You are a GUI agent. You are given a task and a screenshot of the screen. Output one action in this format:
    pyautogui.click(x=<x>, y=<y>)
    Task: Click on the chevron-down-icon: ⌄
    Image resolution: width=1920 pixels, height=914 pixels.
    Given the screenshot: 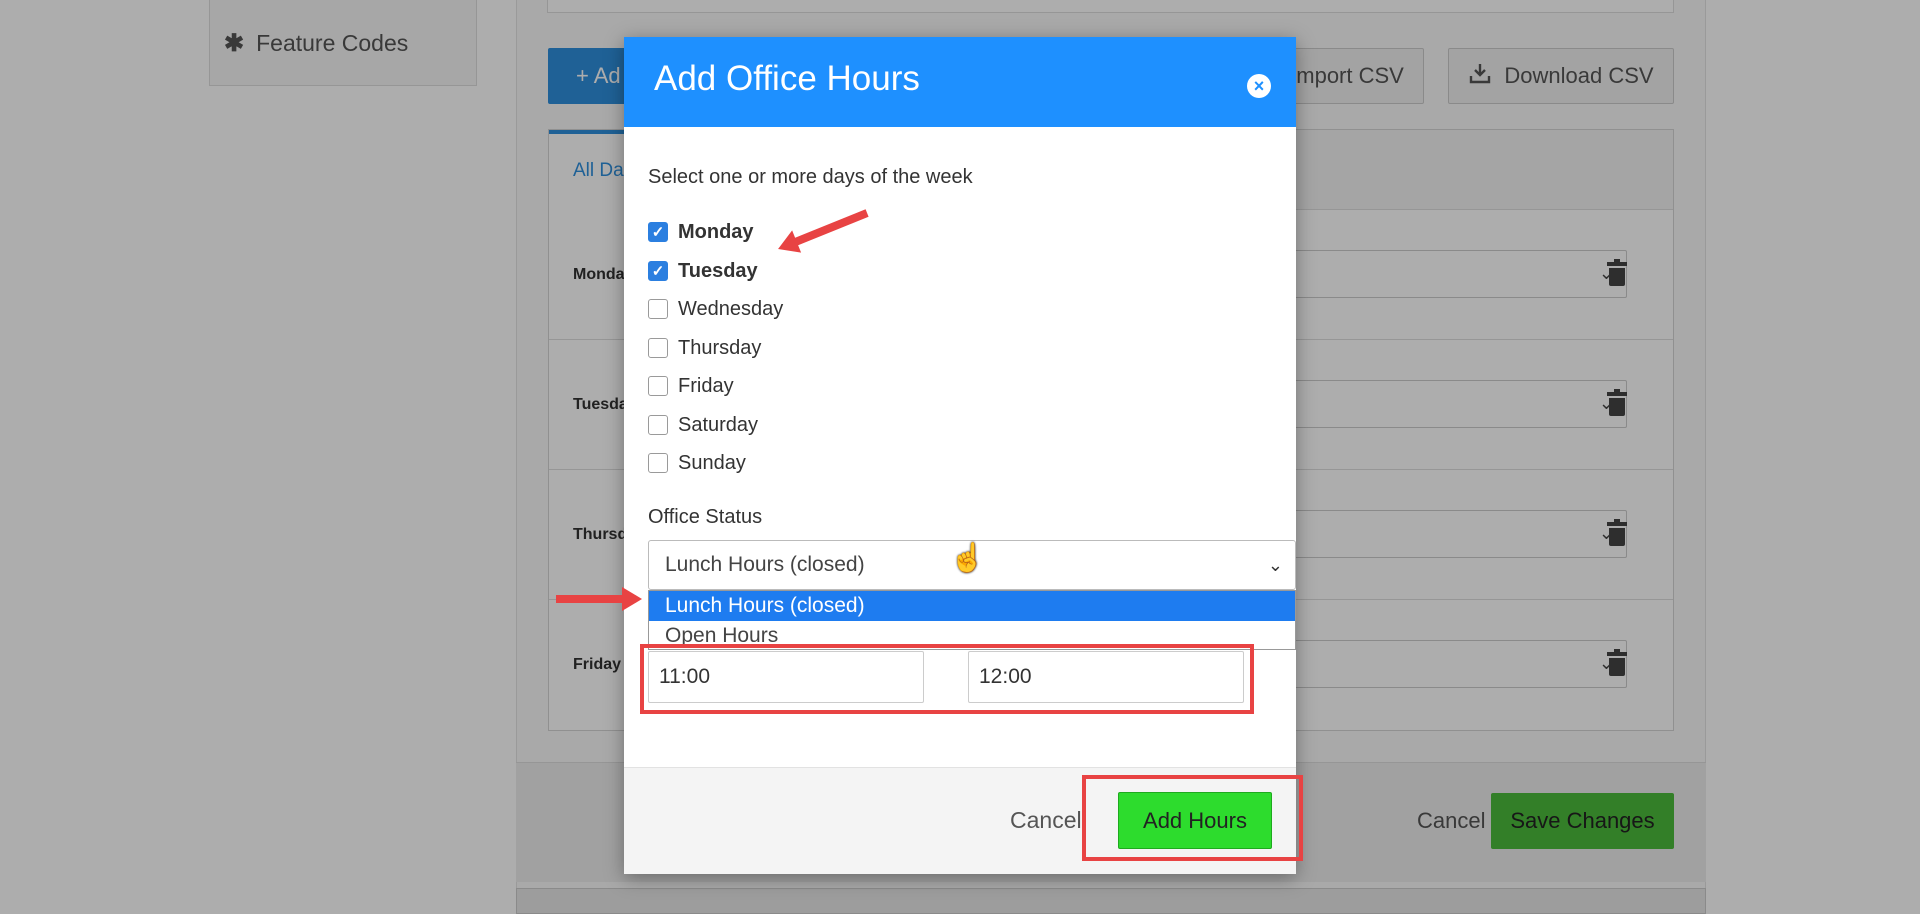 What is the action you would take?
    pyautogui.click(x=1275, y=565)
    